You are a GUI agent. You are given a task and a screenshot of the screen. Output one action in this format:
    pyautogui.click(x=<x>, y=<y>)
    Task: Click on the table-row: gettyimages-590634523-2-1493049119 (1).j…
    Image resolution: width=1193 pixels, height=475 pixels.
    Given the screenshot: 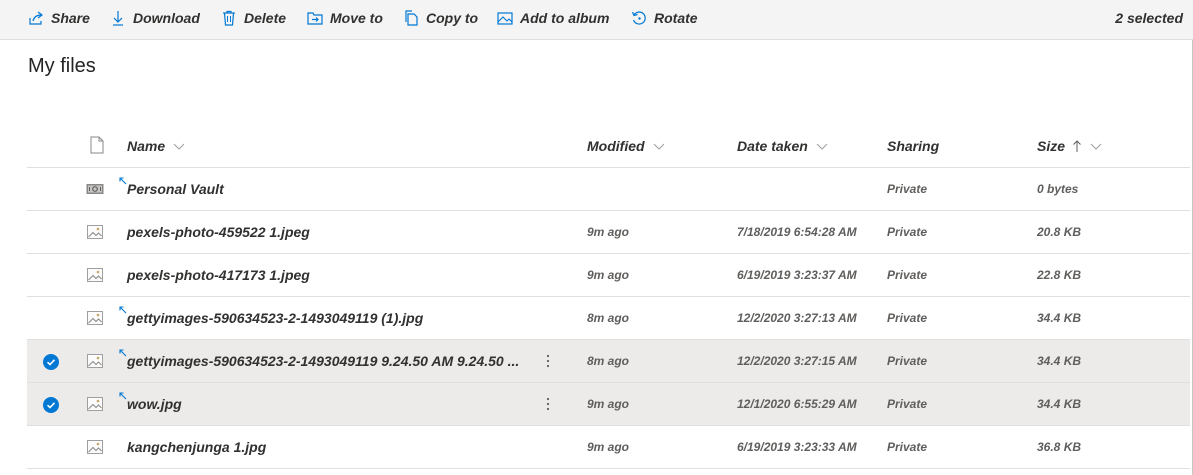 What is the action you would take?
    pyautogui.click(x=608, y=318)
    